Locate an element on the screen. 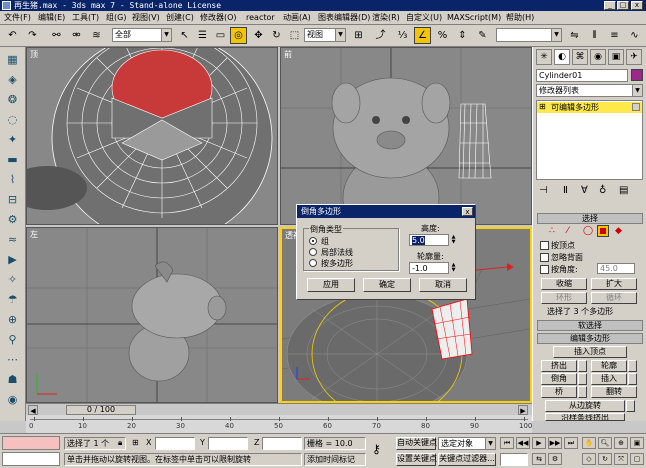 This screenshot has width=646, height=468. apply-button: 应用 is located at coordinates (331, 285).